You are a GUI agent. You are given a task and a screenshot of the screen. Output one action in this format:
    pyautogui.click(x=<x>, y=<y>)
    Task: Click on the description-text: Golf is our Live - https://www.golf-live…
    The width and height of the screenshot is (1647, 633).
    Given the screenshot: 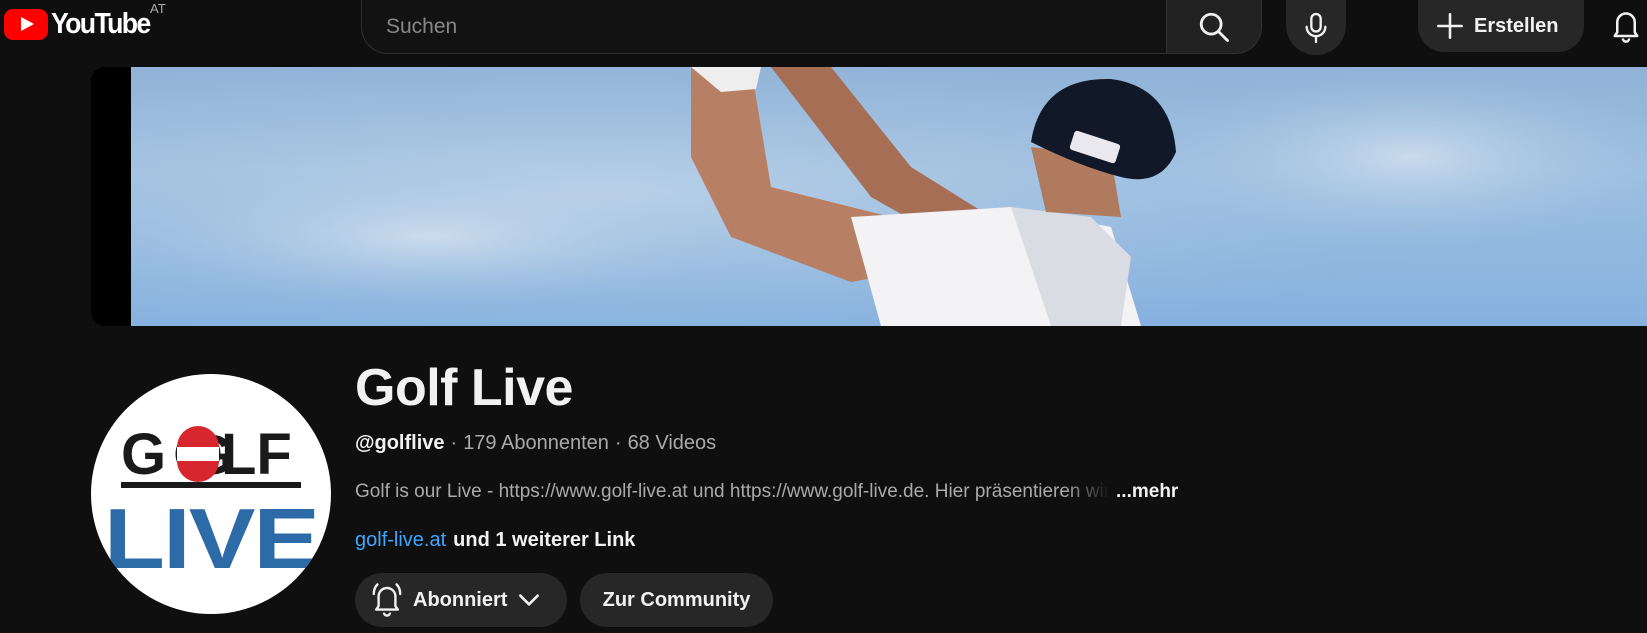 What is the action you would take?
    pyautogui.click(x=733, y=491)
    